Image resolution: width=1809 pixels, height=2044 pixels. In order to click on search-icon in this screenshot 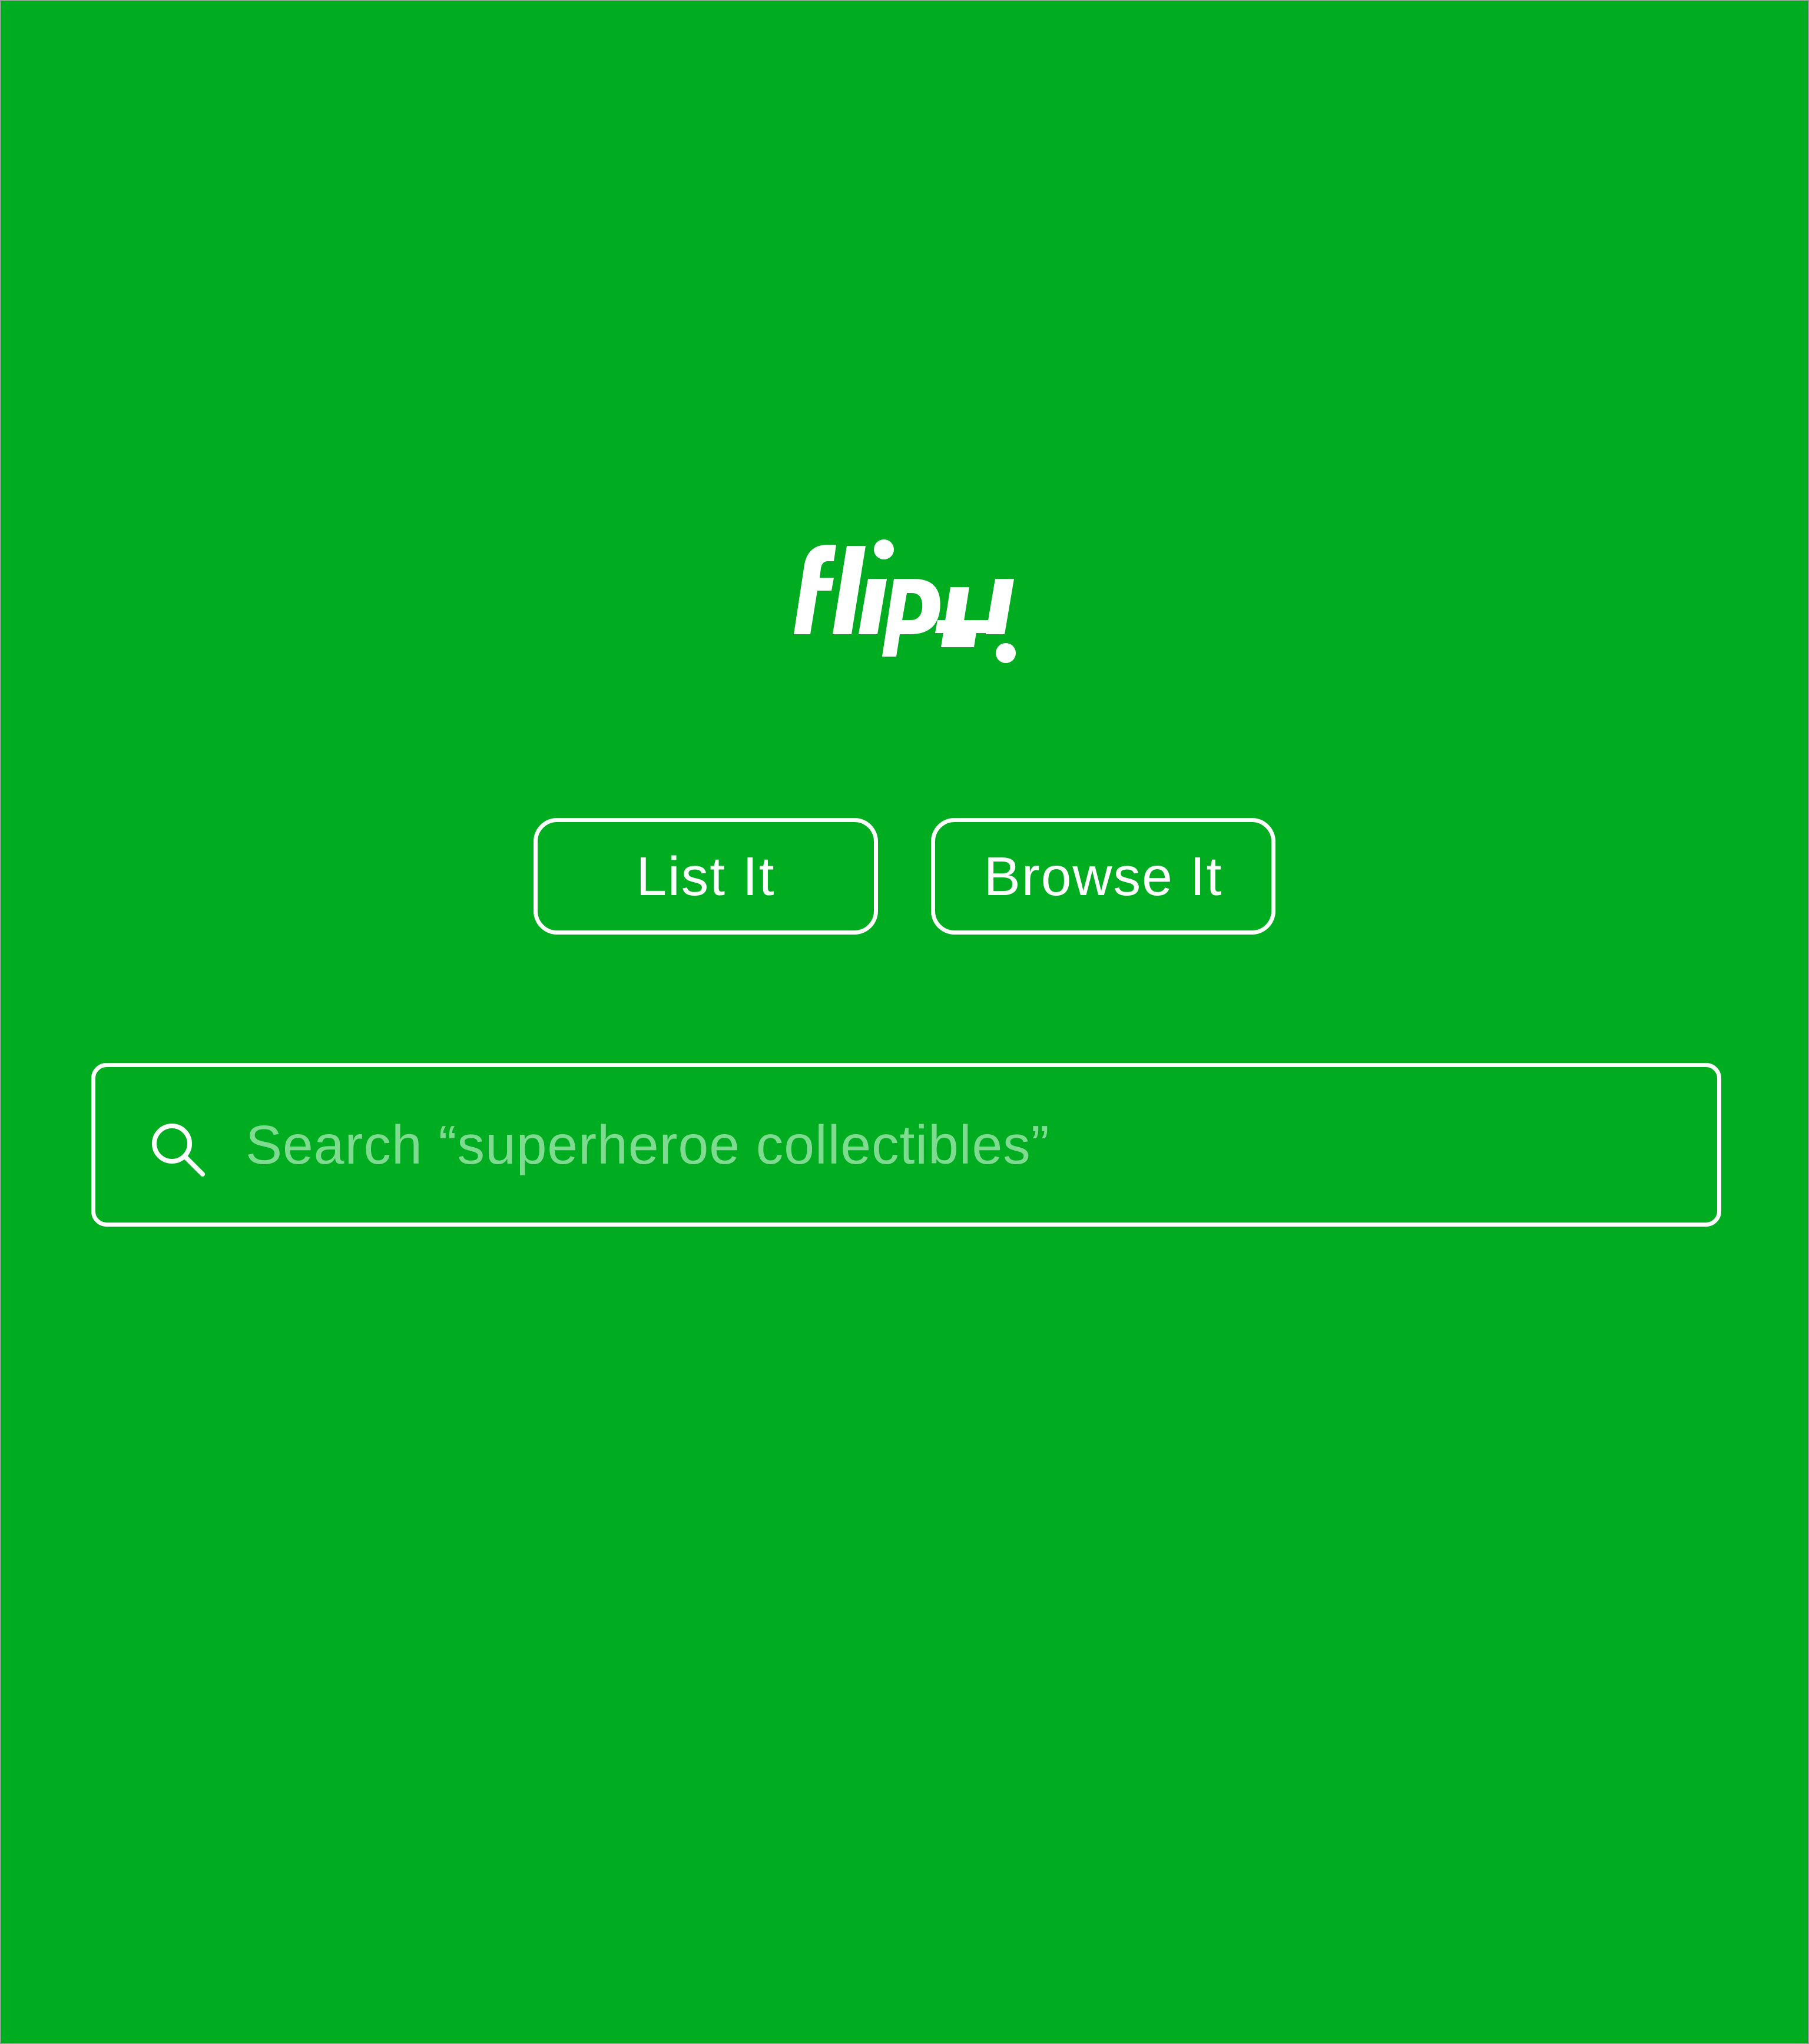, I will do `click(177, 1149)`.